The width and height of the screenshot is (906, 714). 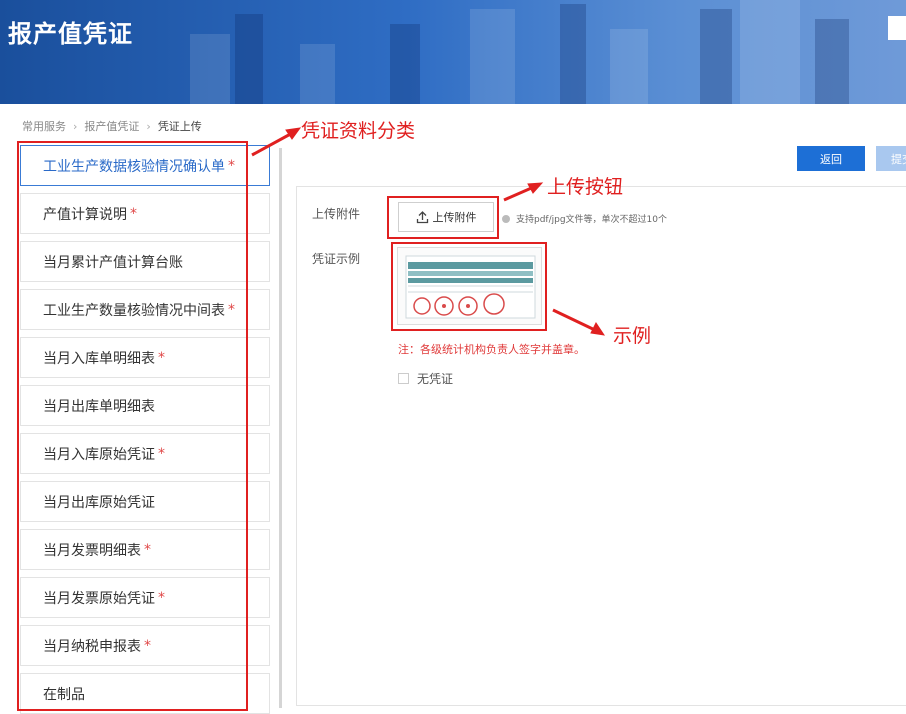 What do you see at coordinates (435, 379) in the screenshot?
I see `no-certificate-label: 无凭证` at bounding box center [435, 379].